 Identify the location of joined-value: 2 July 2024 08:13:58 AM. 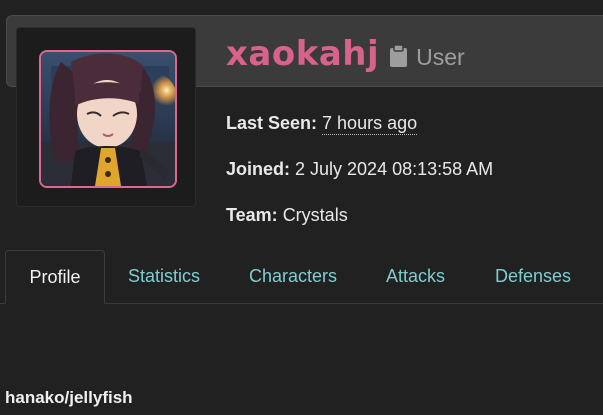
(394, 169).